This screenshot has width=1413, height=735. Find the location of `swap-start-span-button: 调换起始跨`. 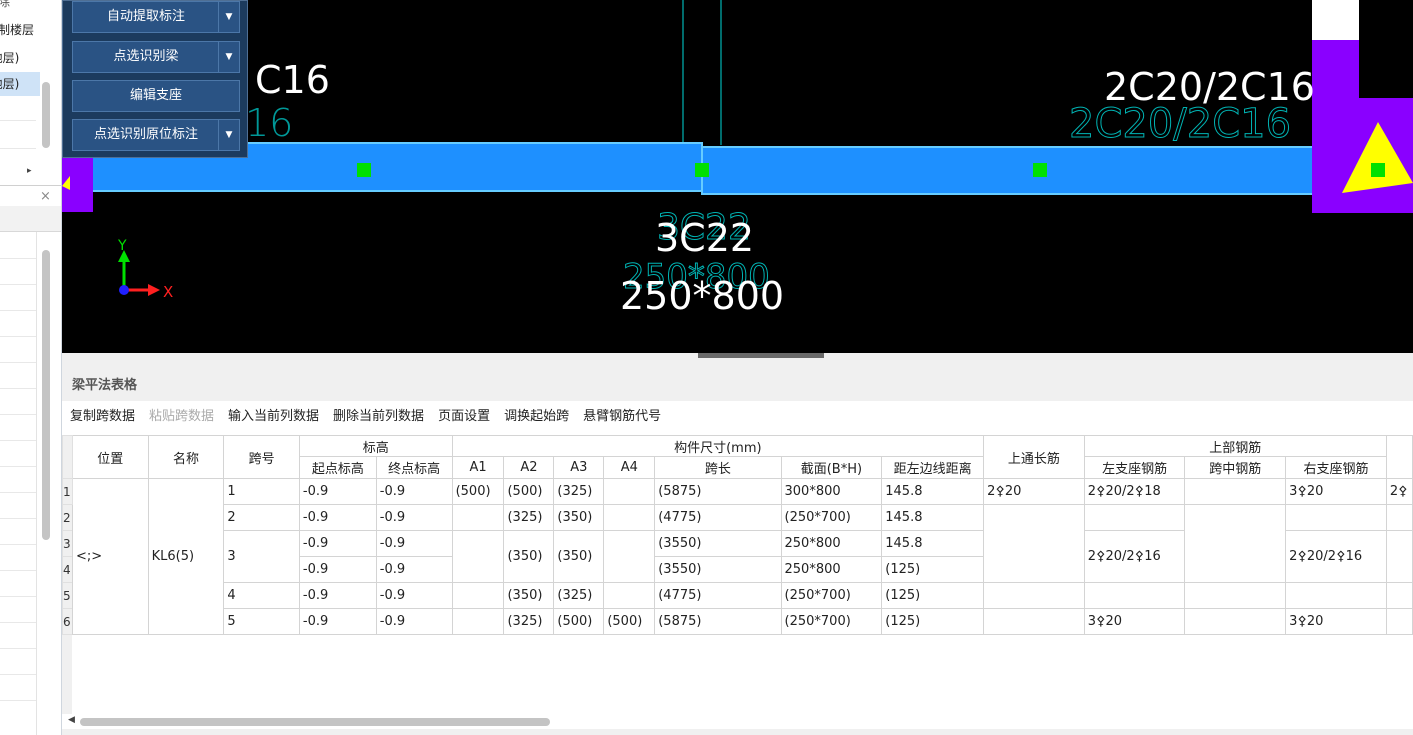

swap-start-span-button: 调换起始跨 is located at coordinates (536, 417).